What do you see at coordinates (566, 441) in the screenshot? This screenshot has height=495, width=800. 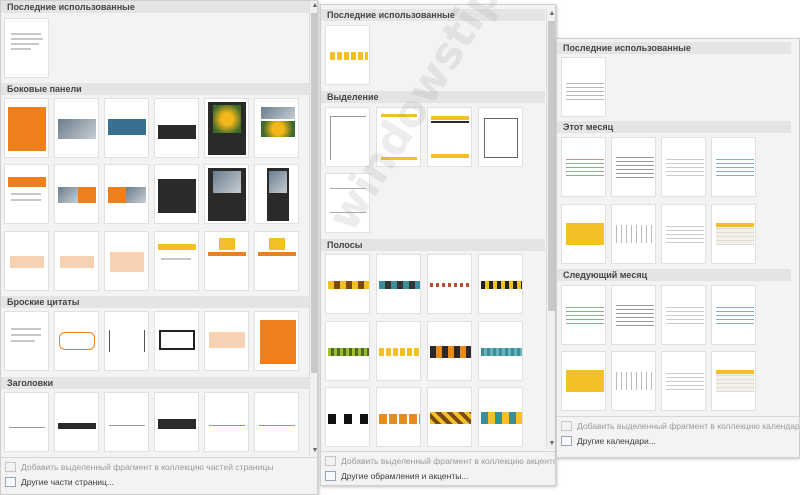 I see `calendar-icon` at bounding box center [566, 441].